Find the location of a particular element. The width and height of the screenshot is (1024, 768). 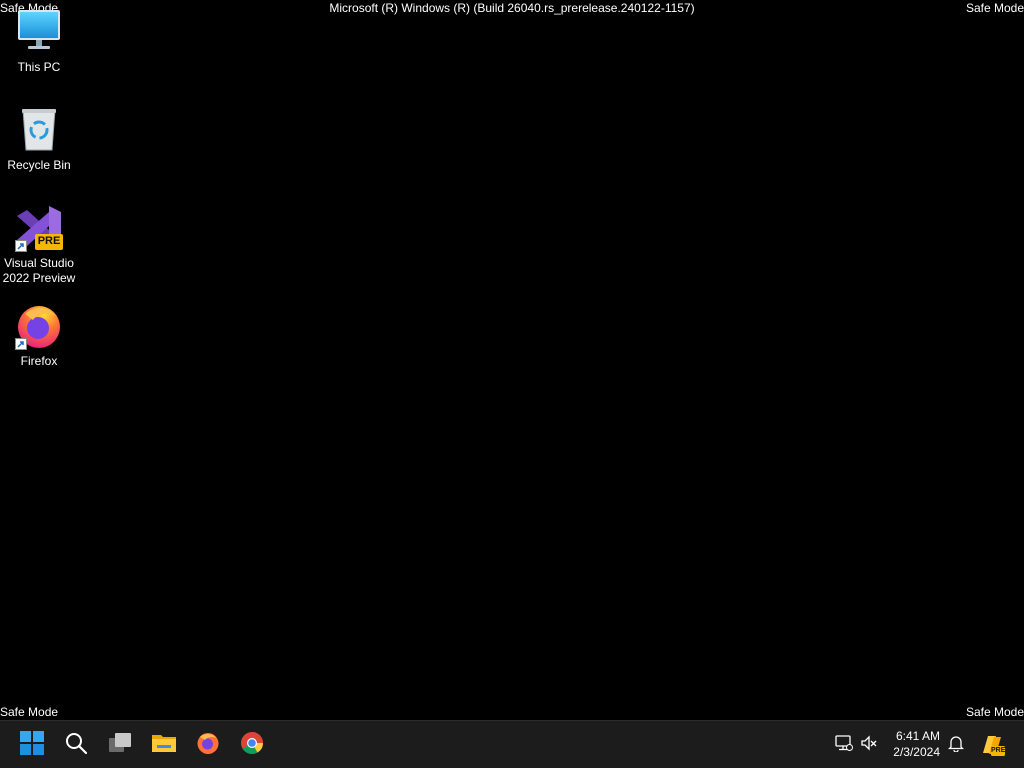

desktop-icon-label: Recycle Bin is located at coordinates (39, 165).